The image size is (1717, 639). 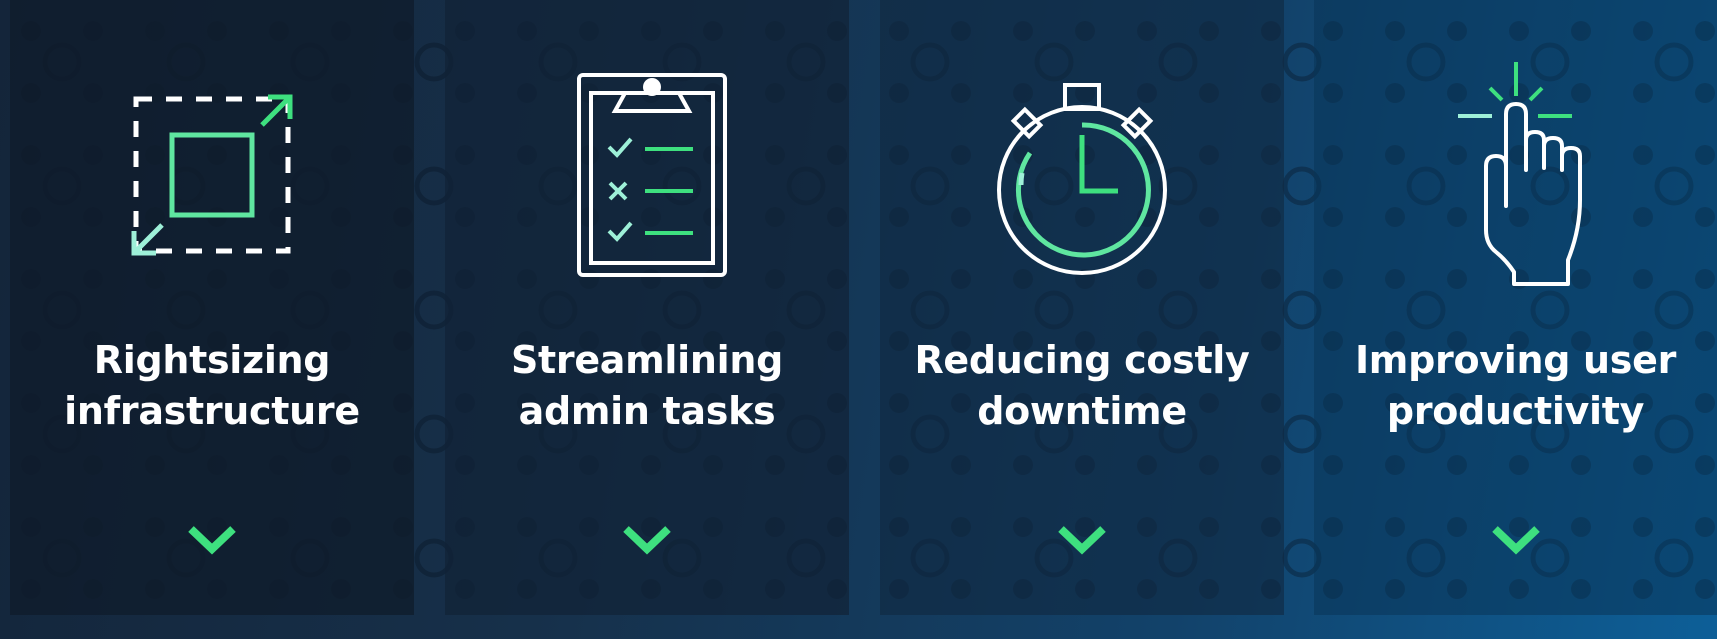 I want to click on card-title-line: admin tasks, so click(x=647, y=411).